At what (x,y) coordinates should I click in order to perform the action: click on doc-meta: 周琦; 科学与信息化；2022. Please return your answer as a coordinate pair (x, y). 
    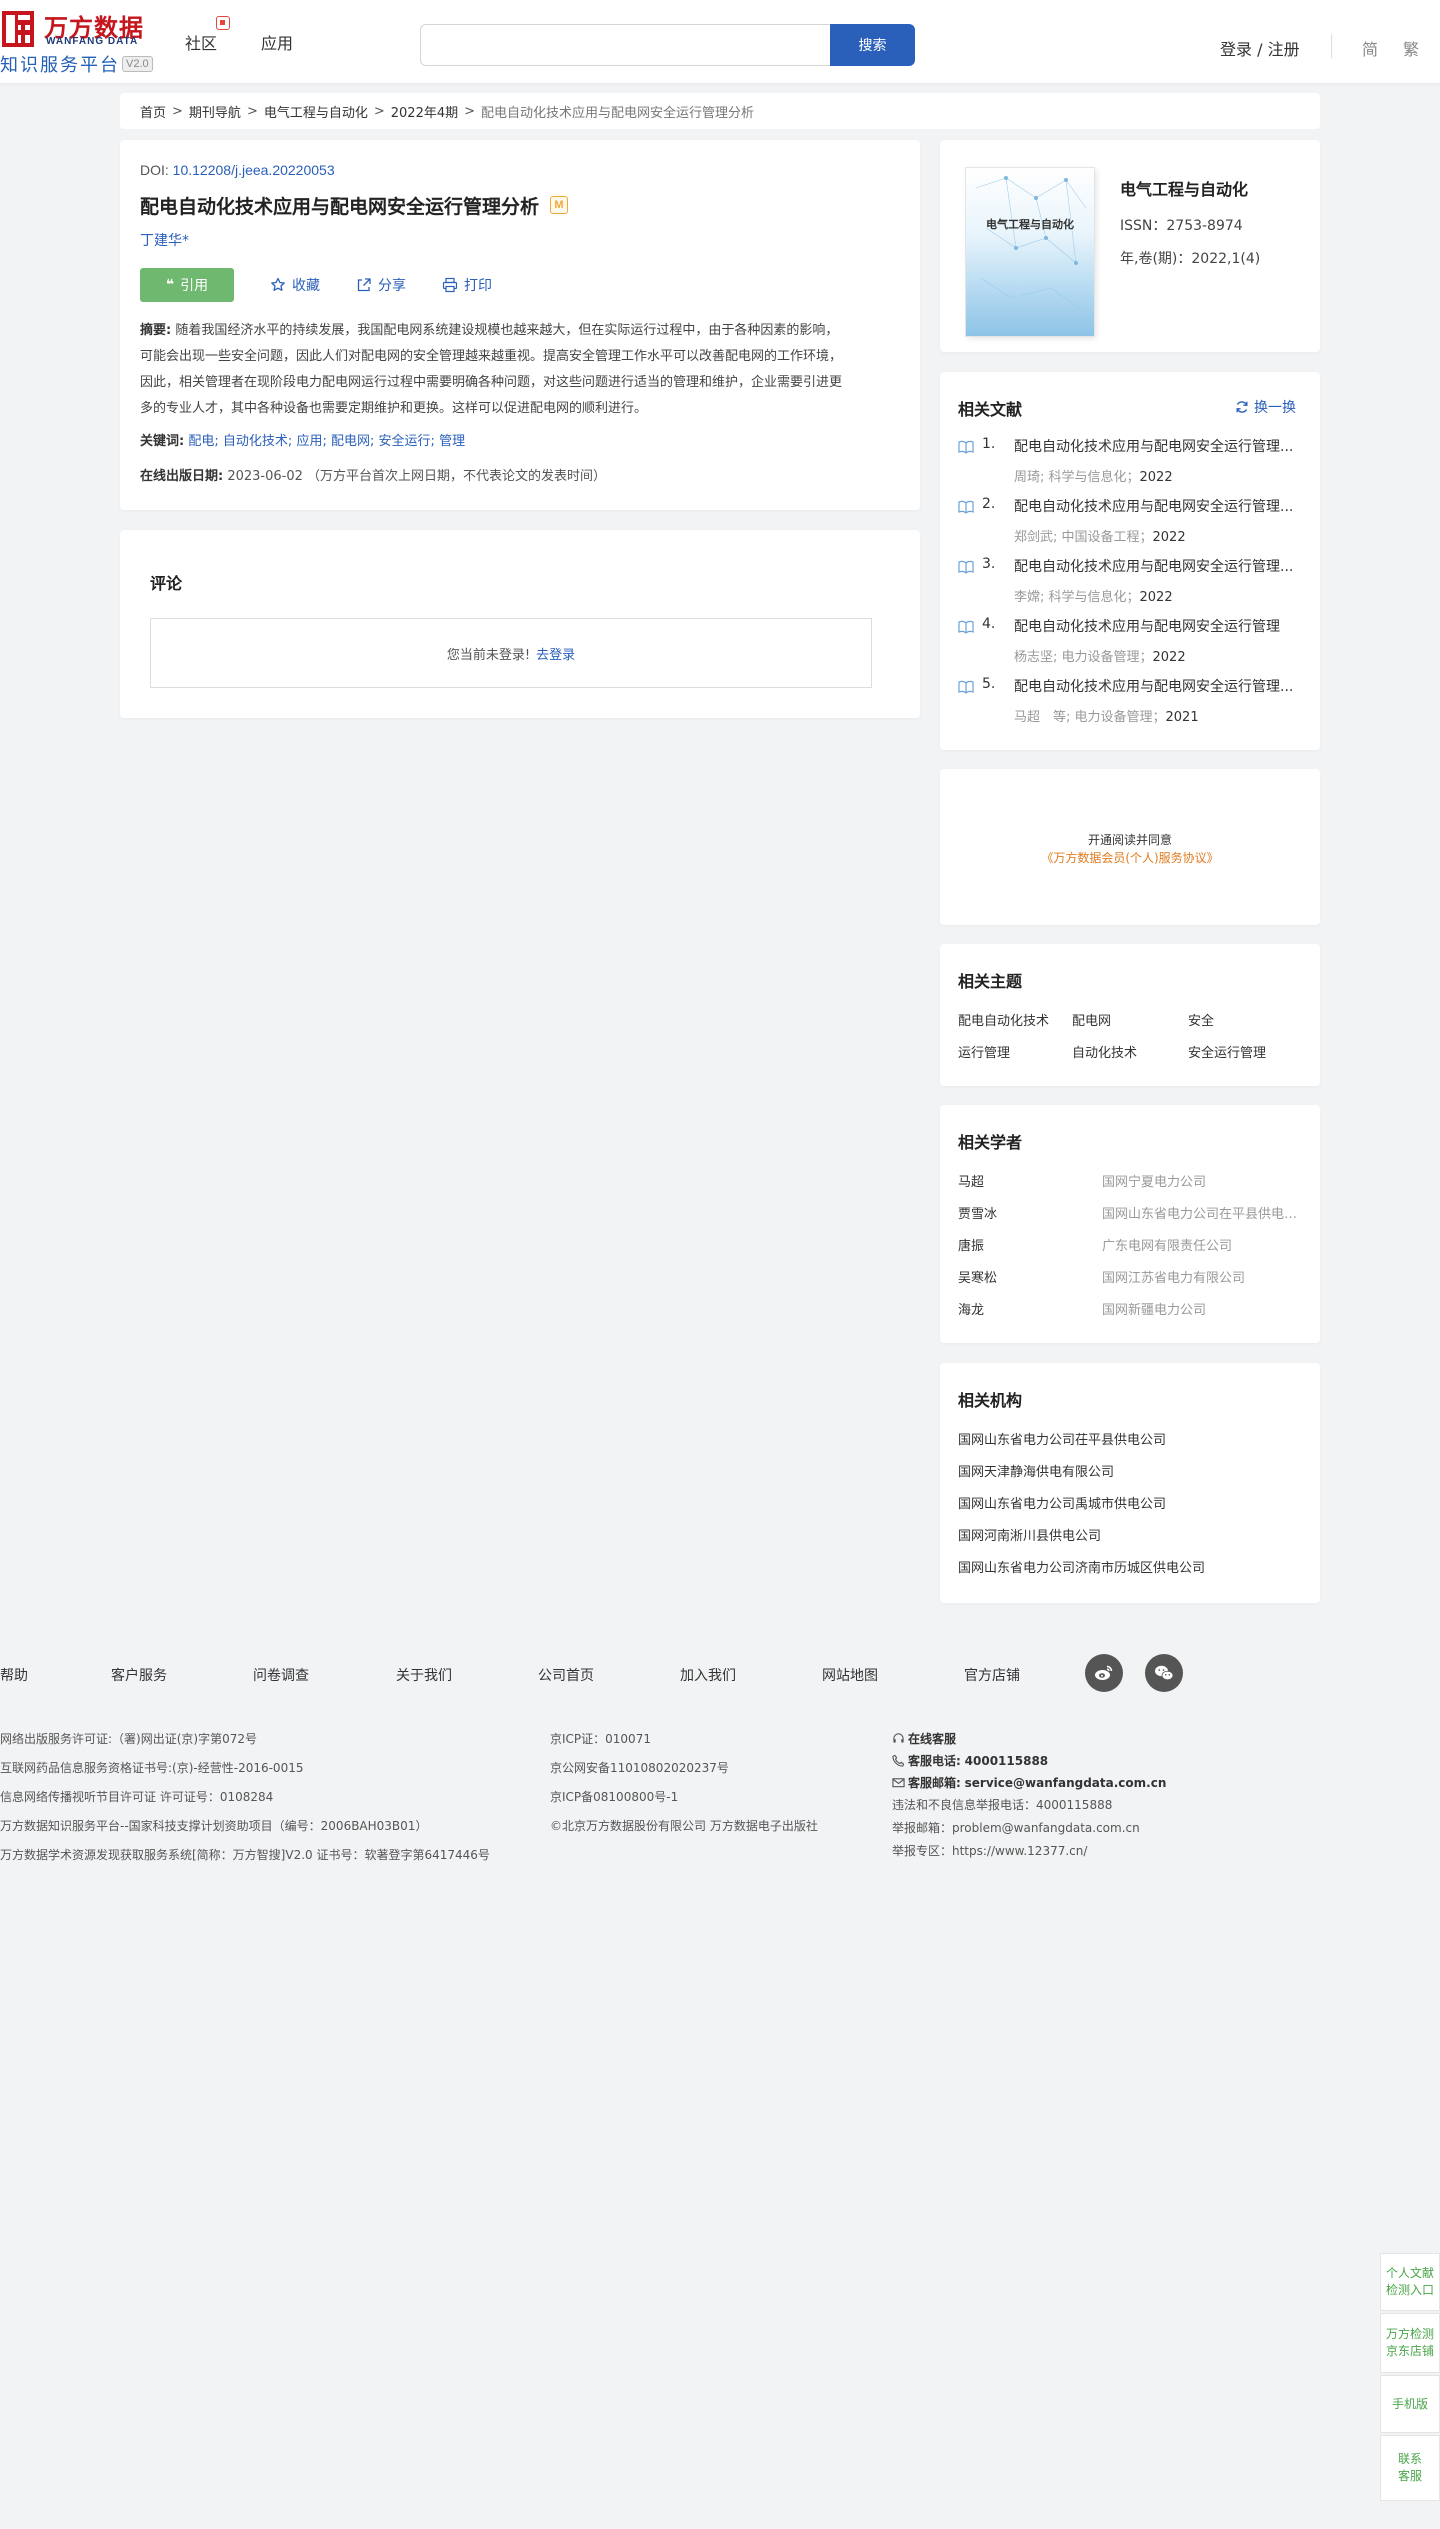
    Looking at the image, I should click on (1093, 475).